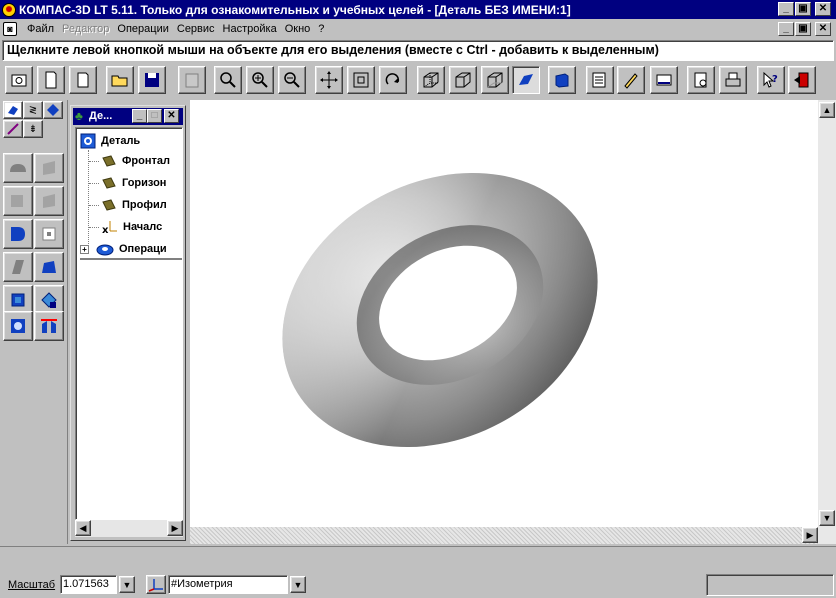 The width and height of the screenshot is (836, 598). What do you see at coordinates (136, 205) in the screenshot?
I see `tree-node-side-plane: Профил` at bounding box center [136, 205].